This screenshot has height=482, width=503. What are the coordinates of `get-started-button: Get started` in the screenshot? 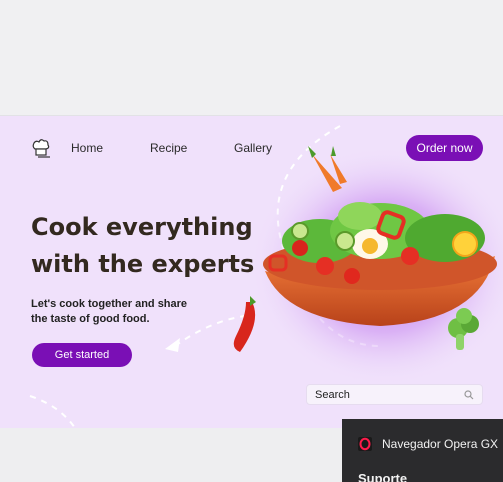 It's located at (82, 355).